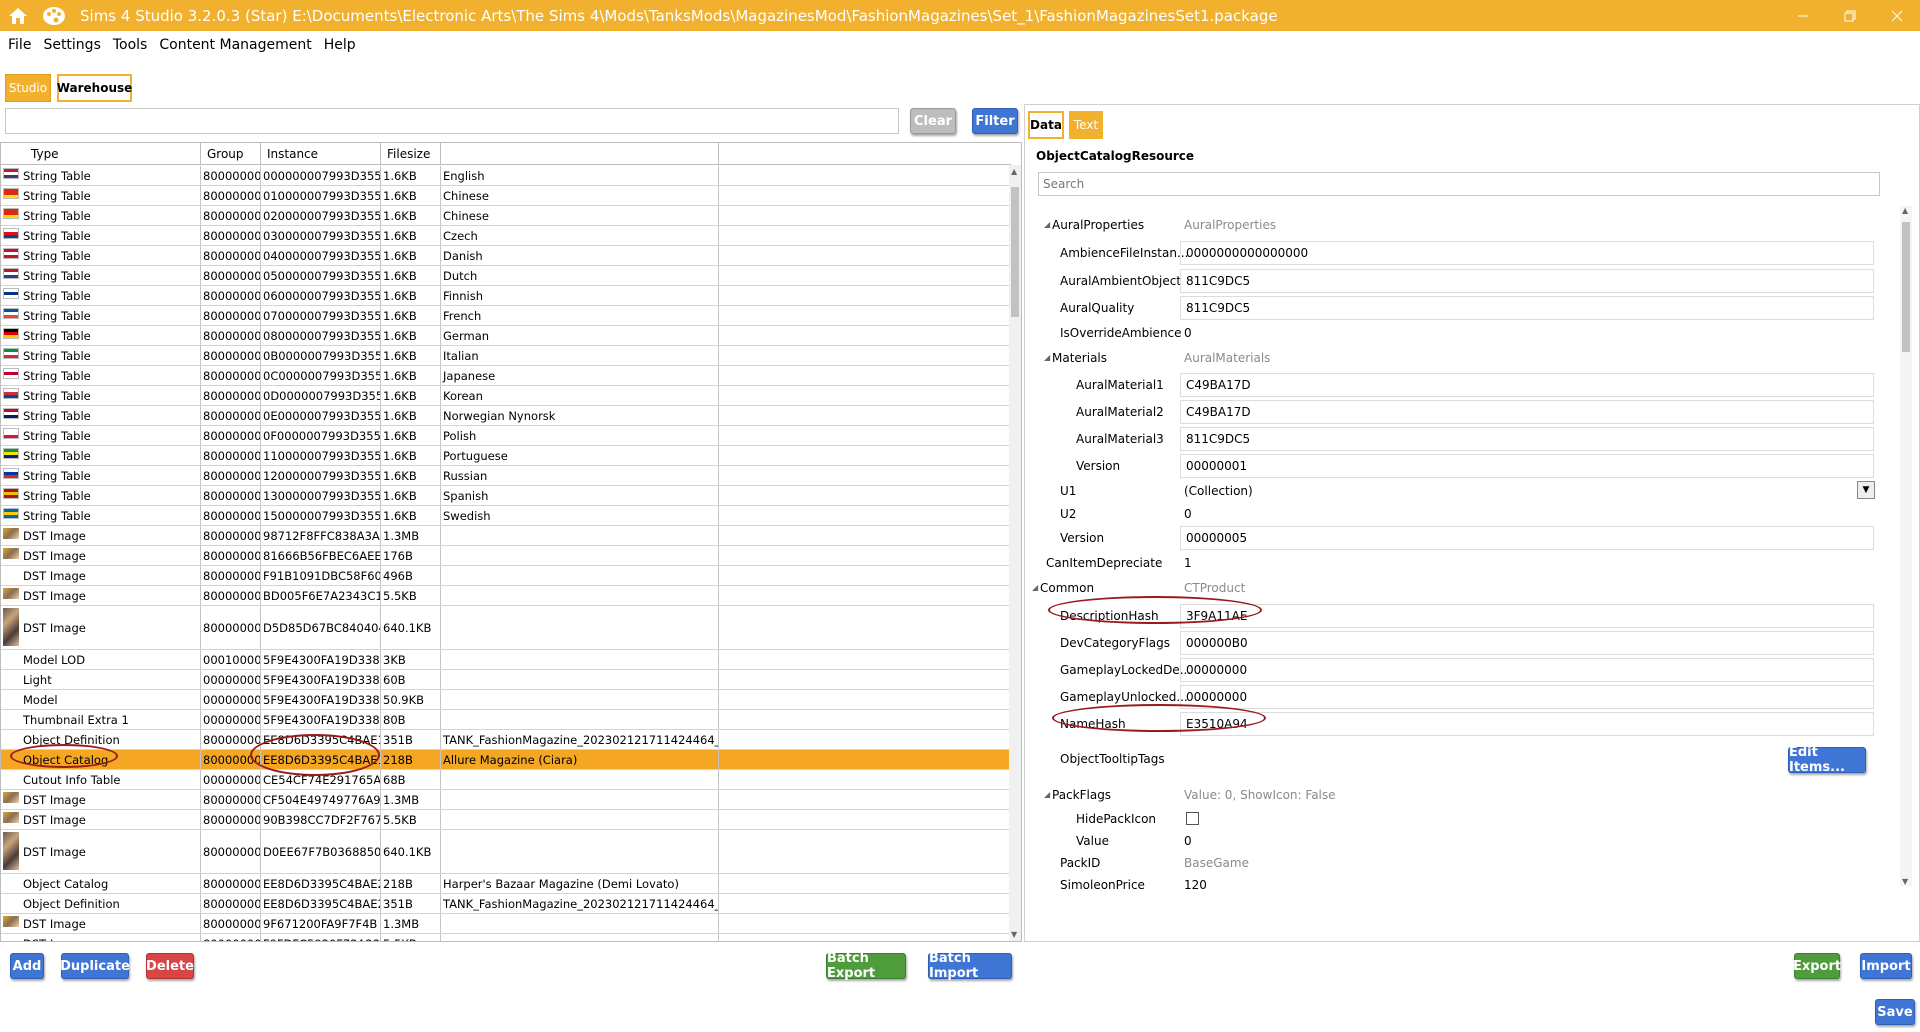  What do you see at coordinates (101, 154) in the screenshot?
I see `column-type: Type` at bounding box center [101, 154].